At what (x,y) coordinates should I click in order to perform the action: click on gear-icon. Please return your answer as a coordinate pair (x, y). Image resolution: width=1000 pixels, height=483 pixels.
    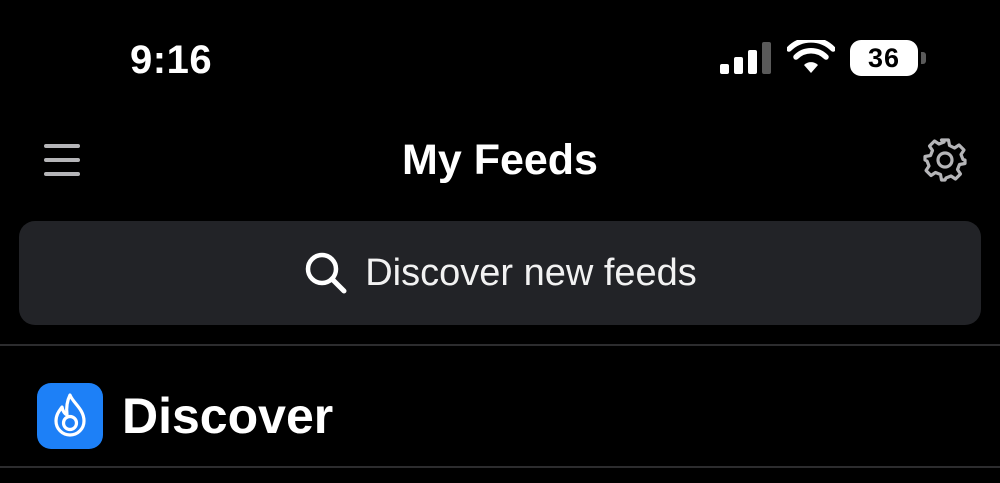
    Looking at the image, I should click on (945, 160).